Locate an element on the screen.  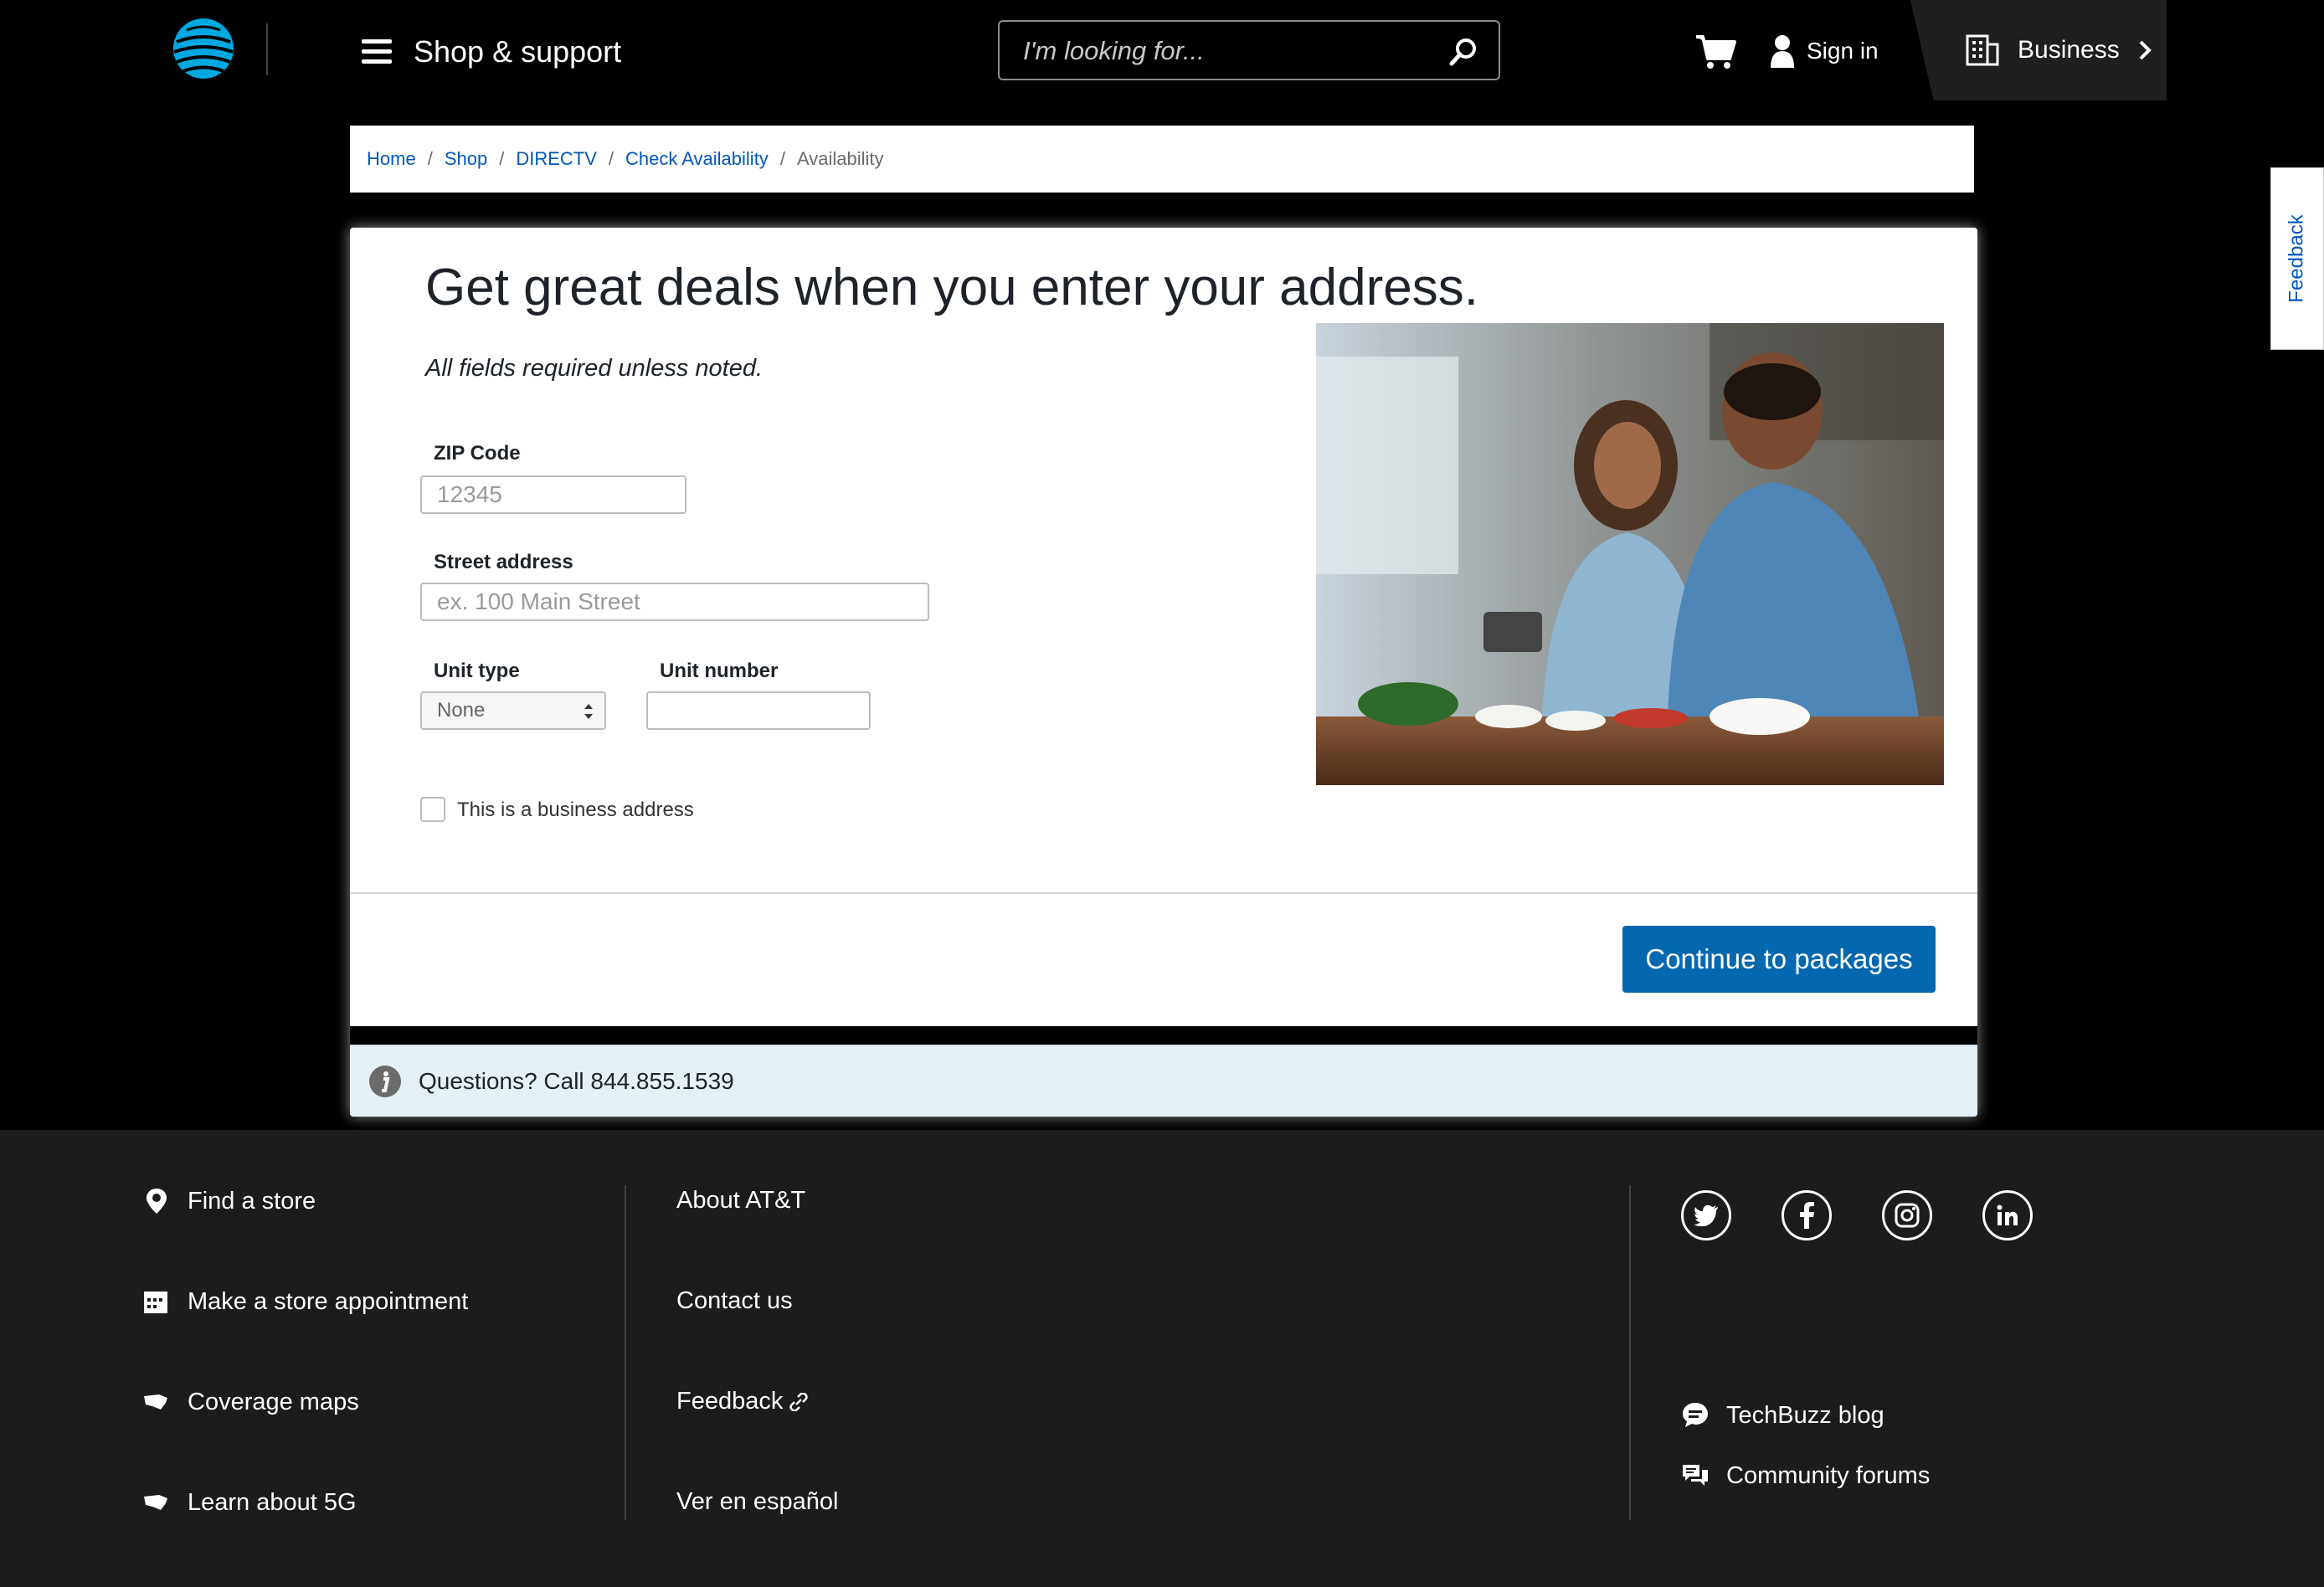
att-globe-logo is located at coordinates (203, 48).